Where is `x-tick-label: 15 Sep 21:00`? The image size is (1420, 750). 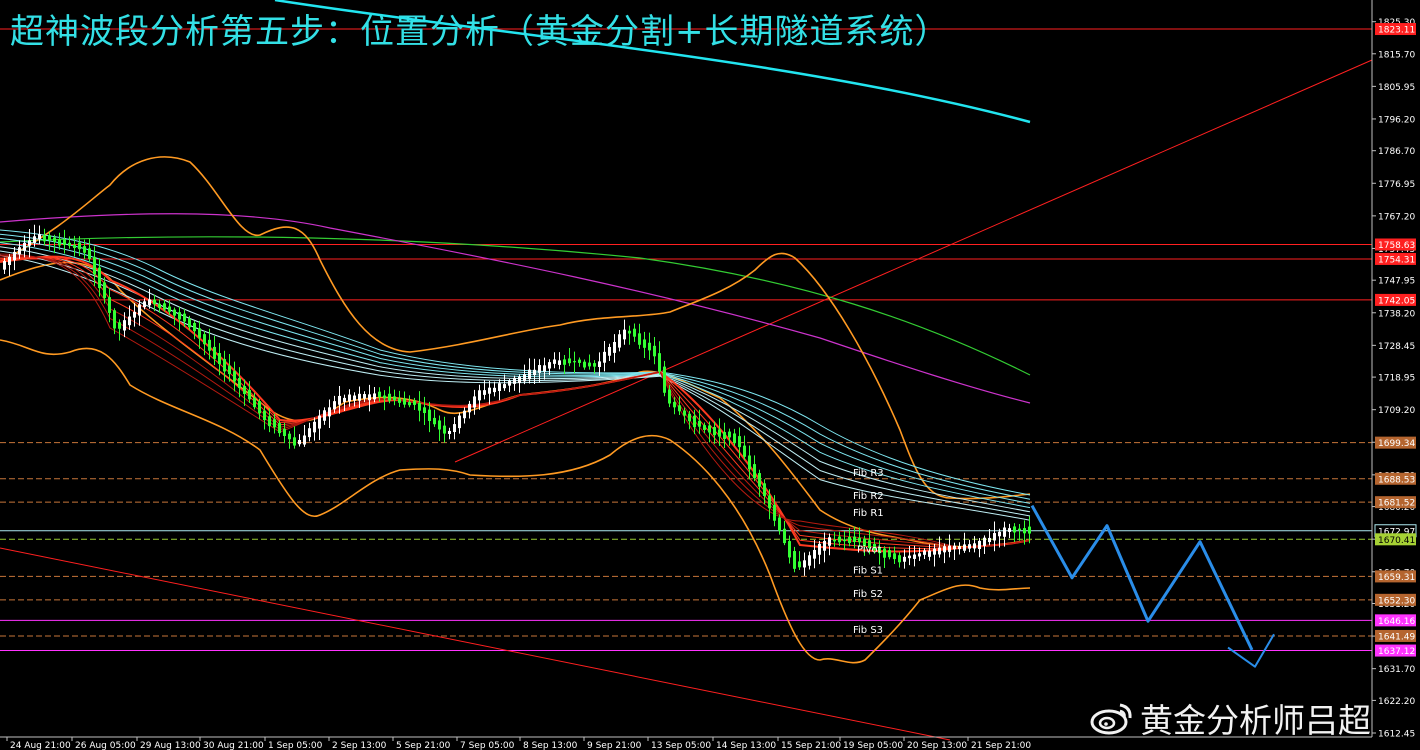
x-tick-label: 15 Sep 21:00 is located at coordinates (811, 745).